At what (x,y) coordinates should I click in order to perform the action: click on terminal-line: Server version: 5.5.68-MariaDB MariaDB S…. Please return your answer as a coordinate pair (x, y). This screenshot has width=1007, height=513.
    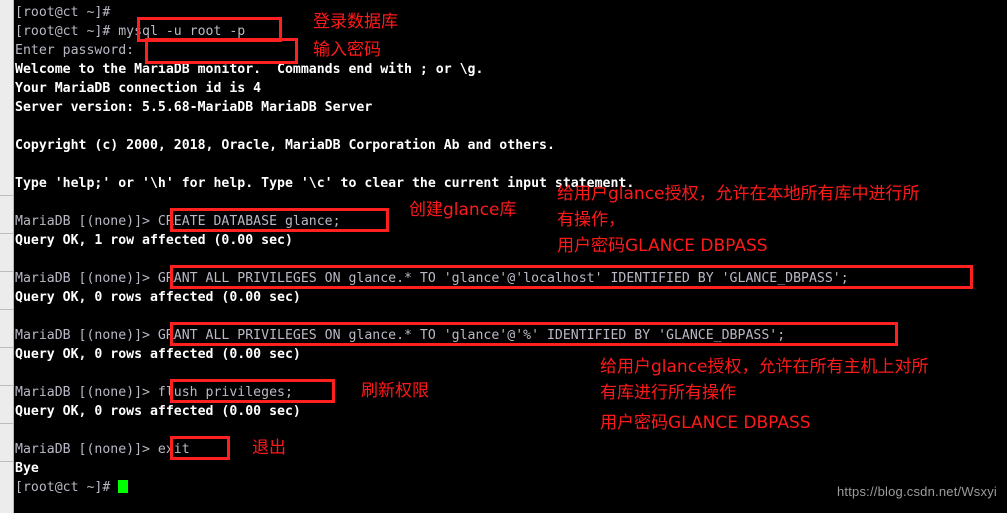
    Looking at the image, I should click on (194, 107).